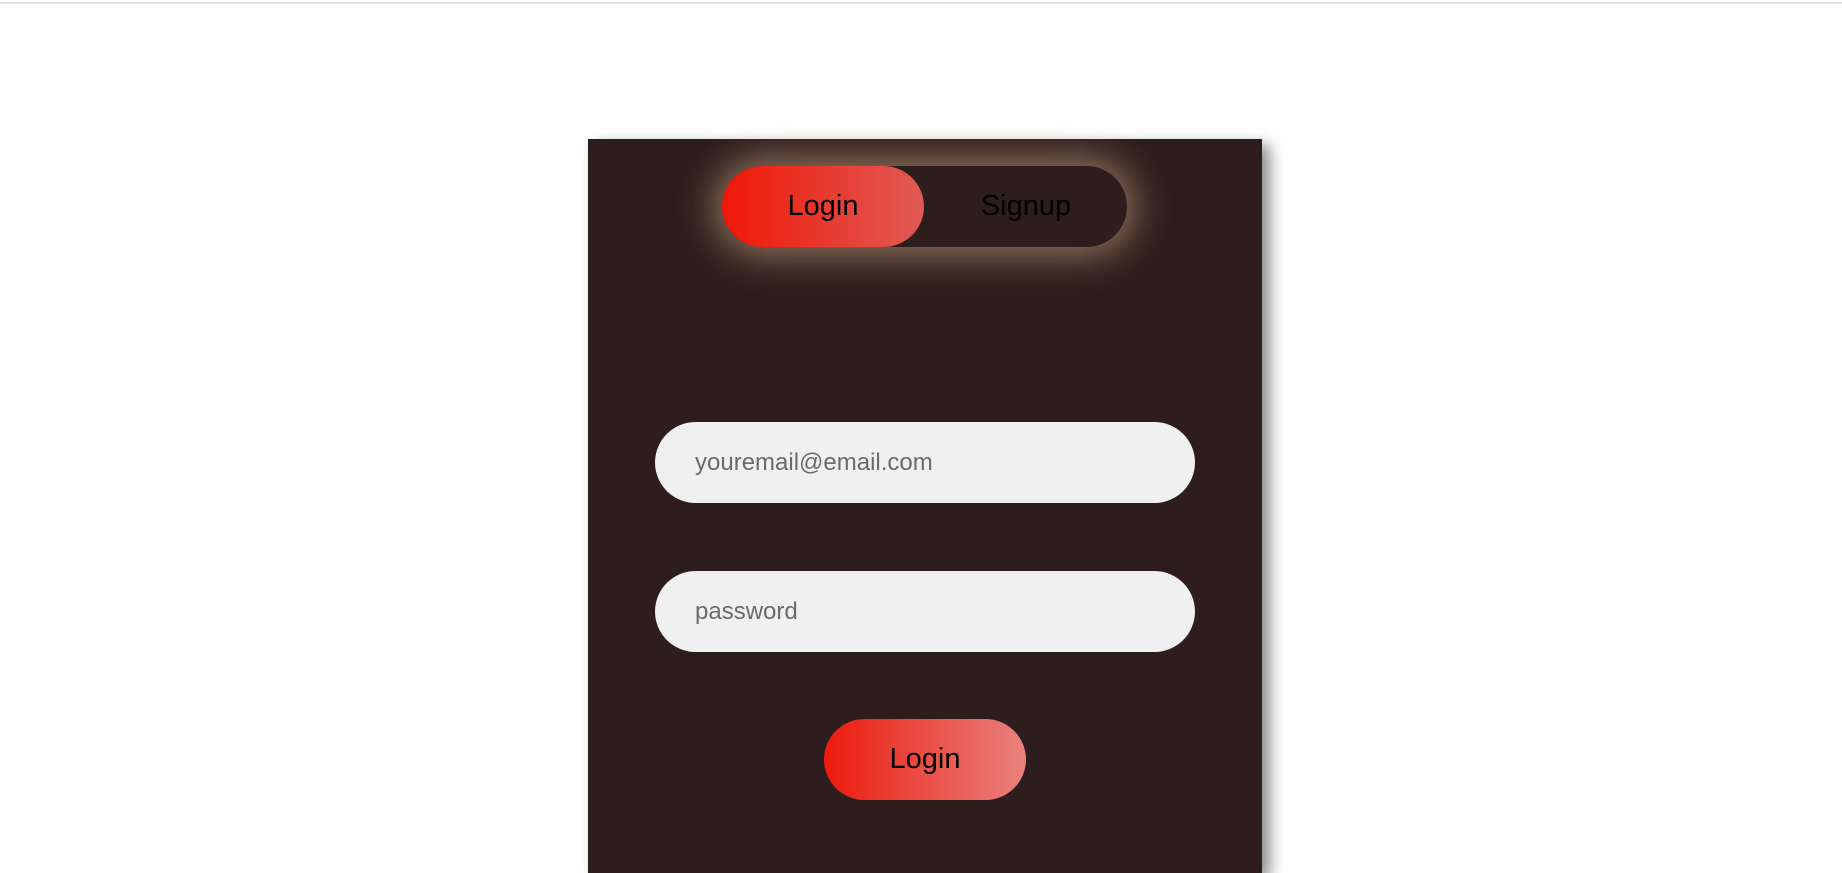  I want to click on top-divider, so click(921, 3).